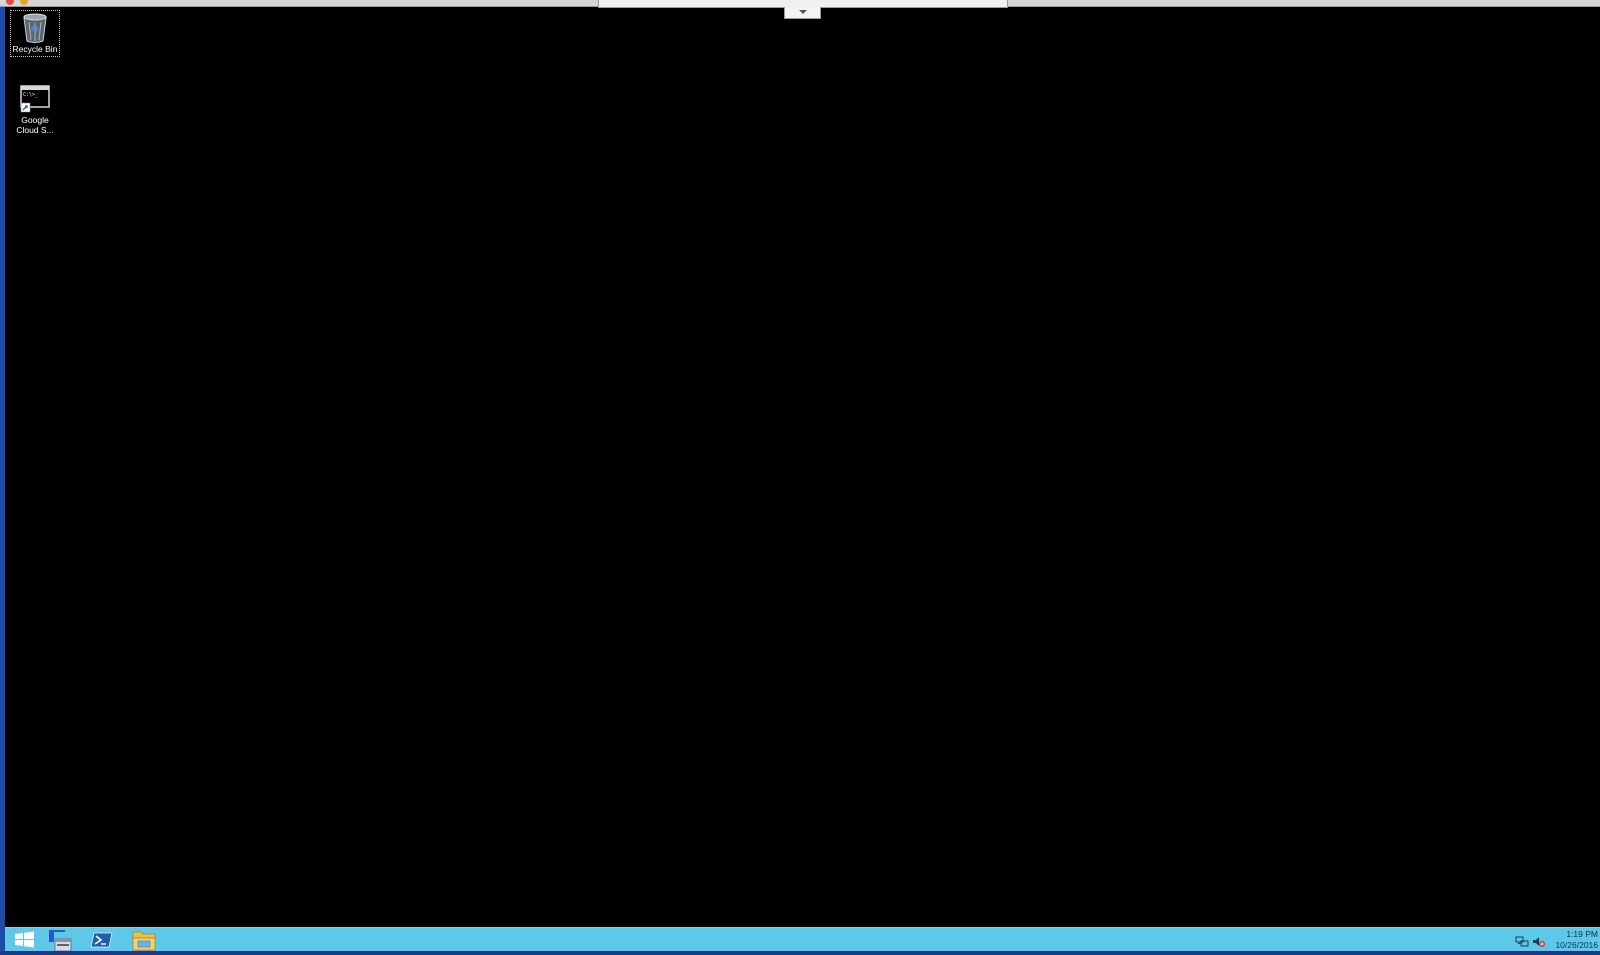 This screenshot has height=955, width=1600. I want to click on powershell-button, so click(102, 939).